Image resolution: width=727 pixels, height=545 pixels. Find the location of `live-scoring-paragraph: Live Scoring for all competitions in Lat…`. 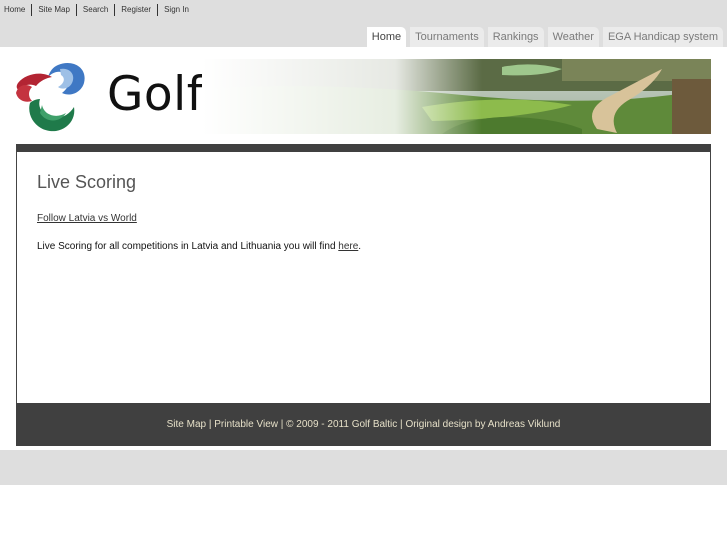

live-scoring-paragraph: Live Scoring for all competitions in Lat… is located at coordinates (199, 246).